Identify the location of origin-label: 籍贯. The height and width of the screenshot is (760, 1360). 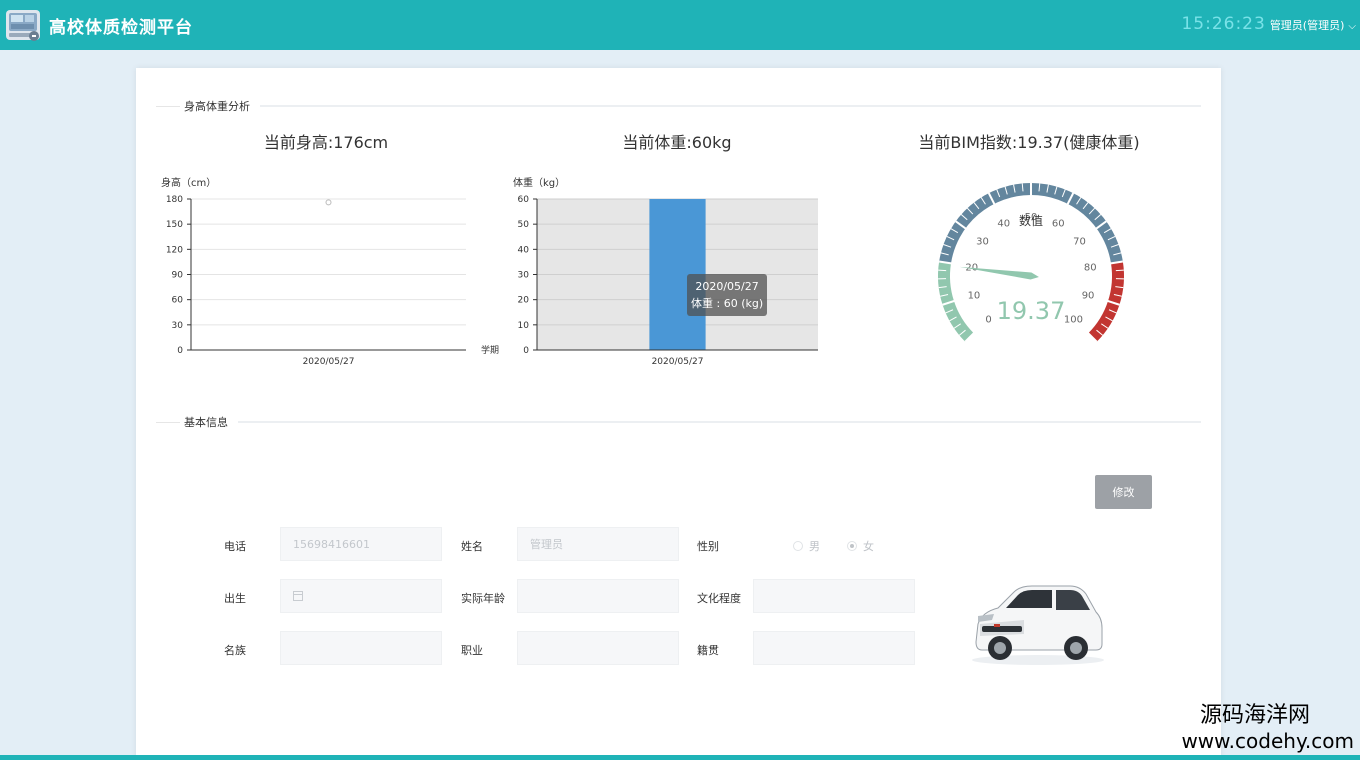
(708, 650).